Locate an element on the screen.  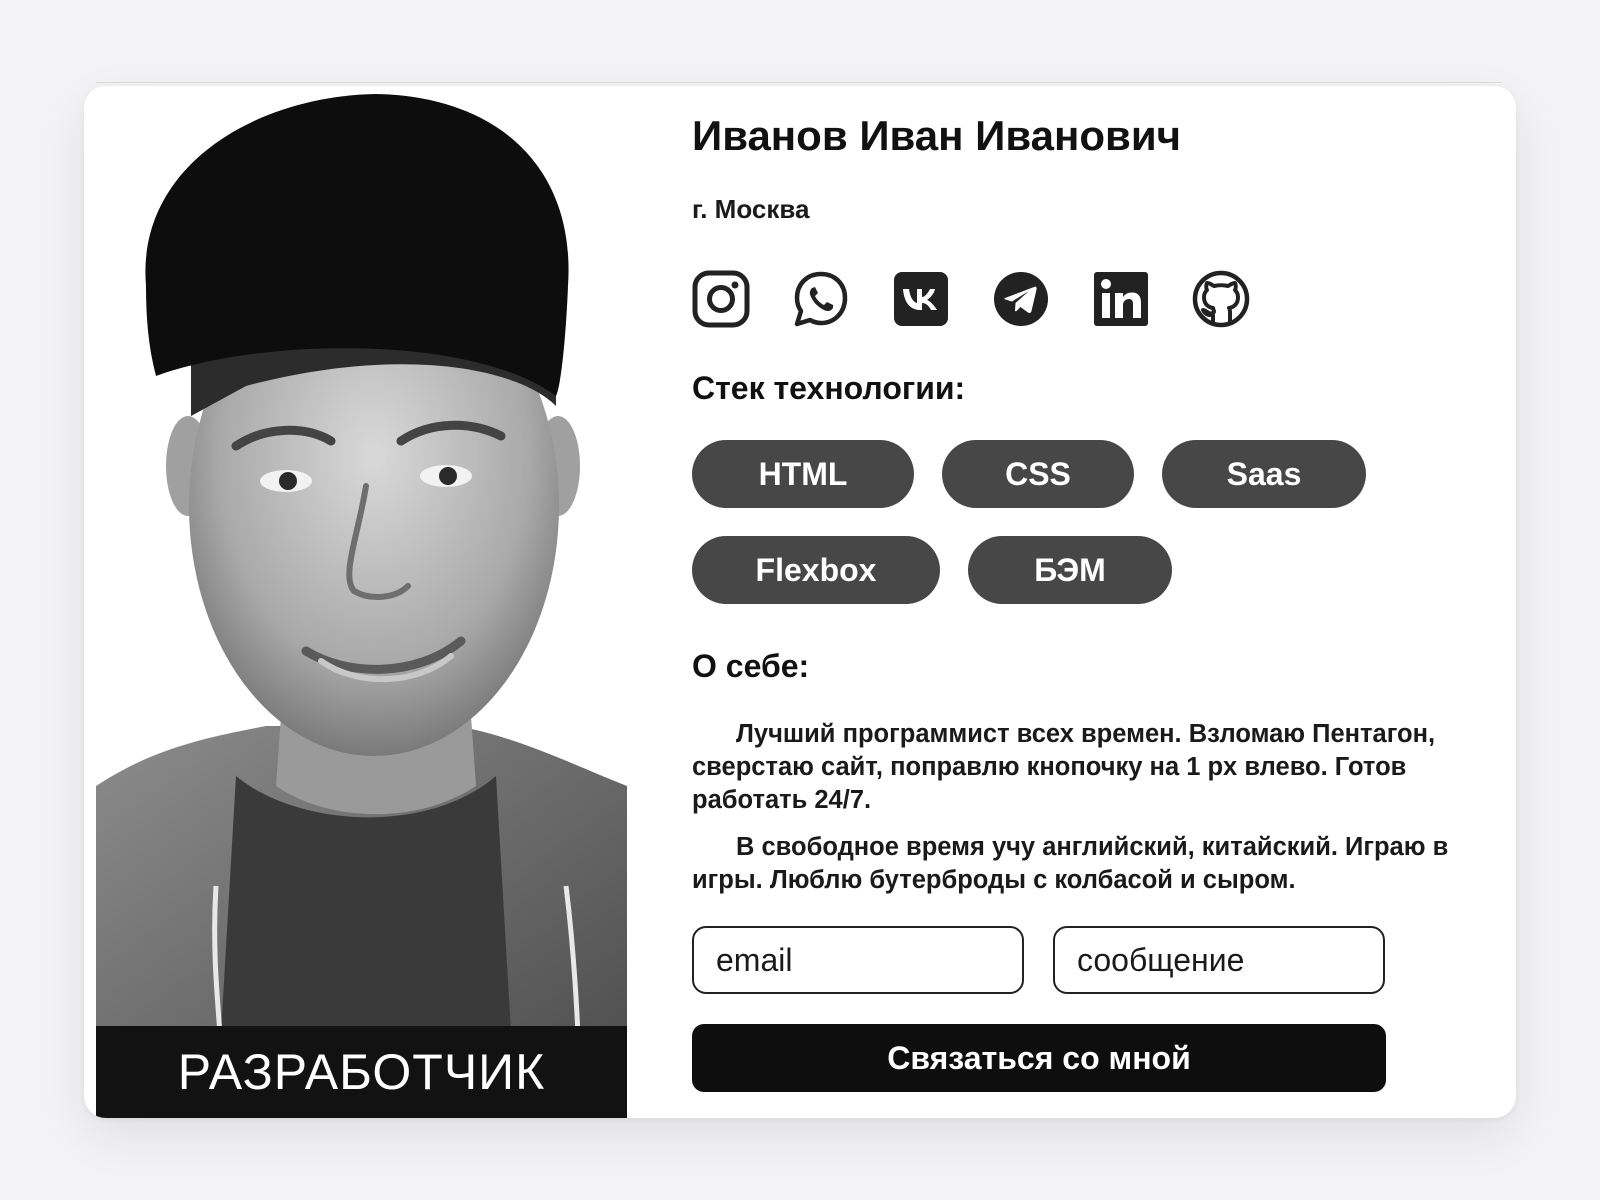
contact-button: Связаться со мной is located at coordinates (1039, 1058).